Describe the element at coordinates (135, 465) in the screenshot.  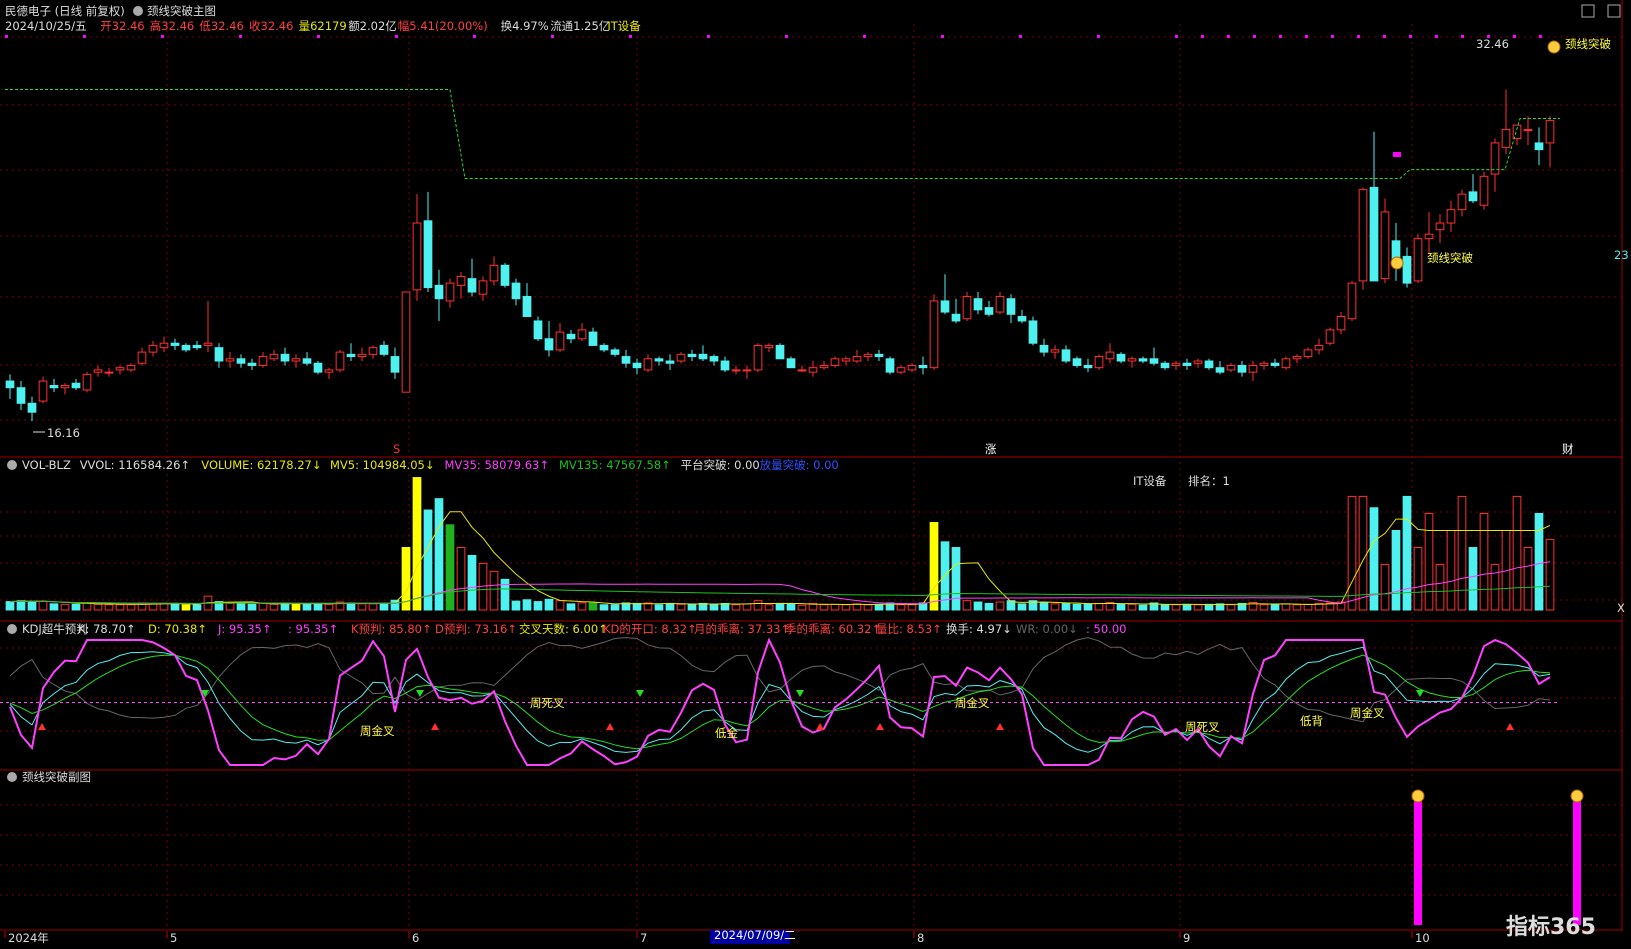
I see `volume-legend-item: VVOL: 116584.26↑` at that location.